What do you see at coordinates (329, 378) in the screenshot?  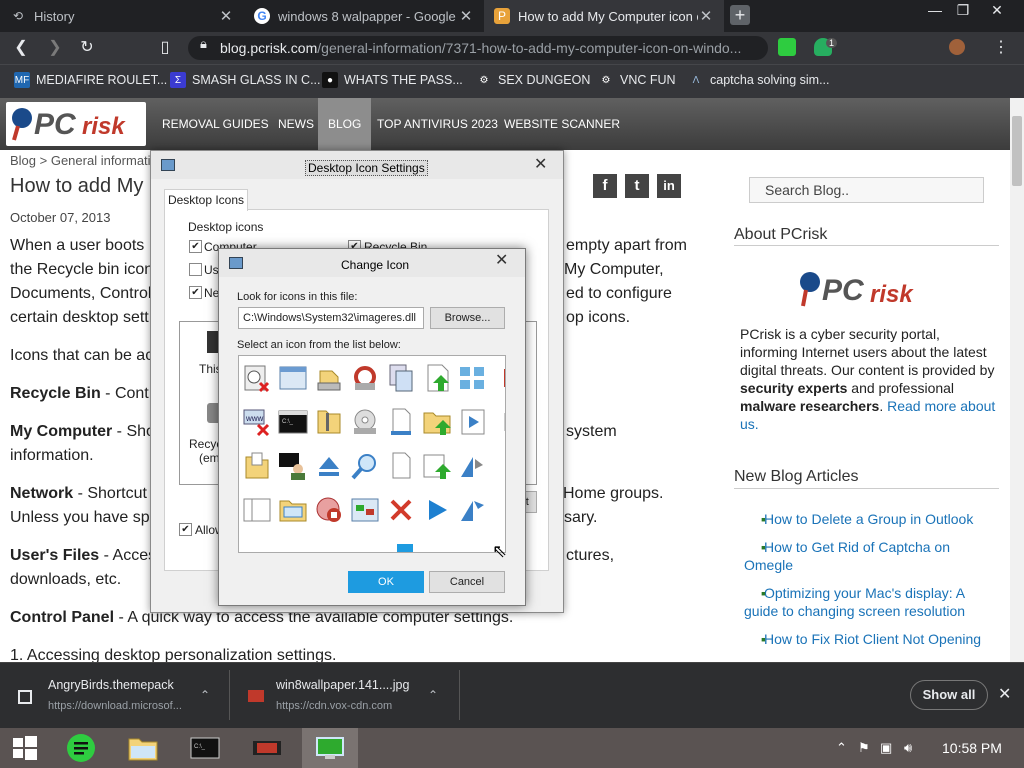 I see `drive-icon` at bounding box center [329, 378].